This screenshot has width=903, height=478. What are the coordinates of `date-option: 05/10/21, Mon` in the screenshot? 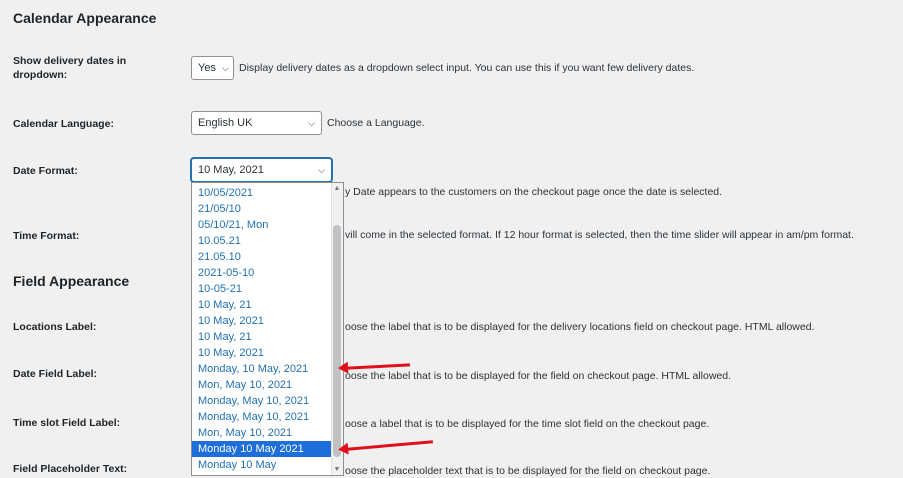 It's located at (267, 225).